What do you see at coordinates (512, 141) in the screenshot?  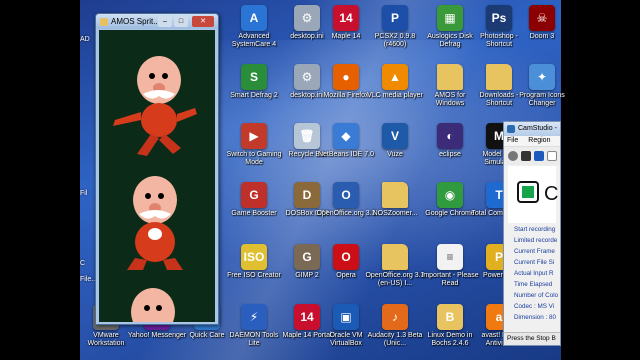 I see `menu-file: File` at bounding box center [512, 141].